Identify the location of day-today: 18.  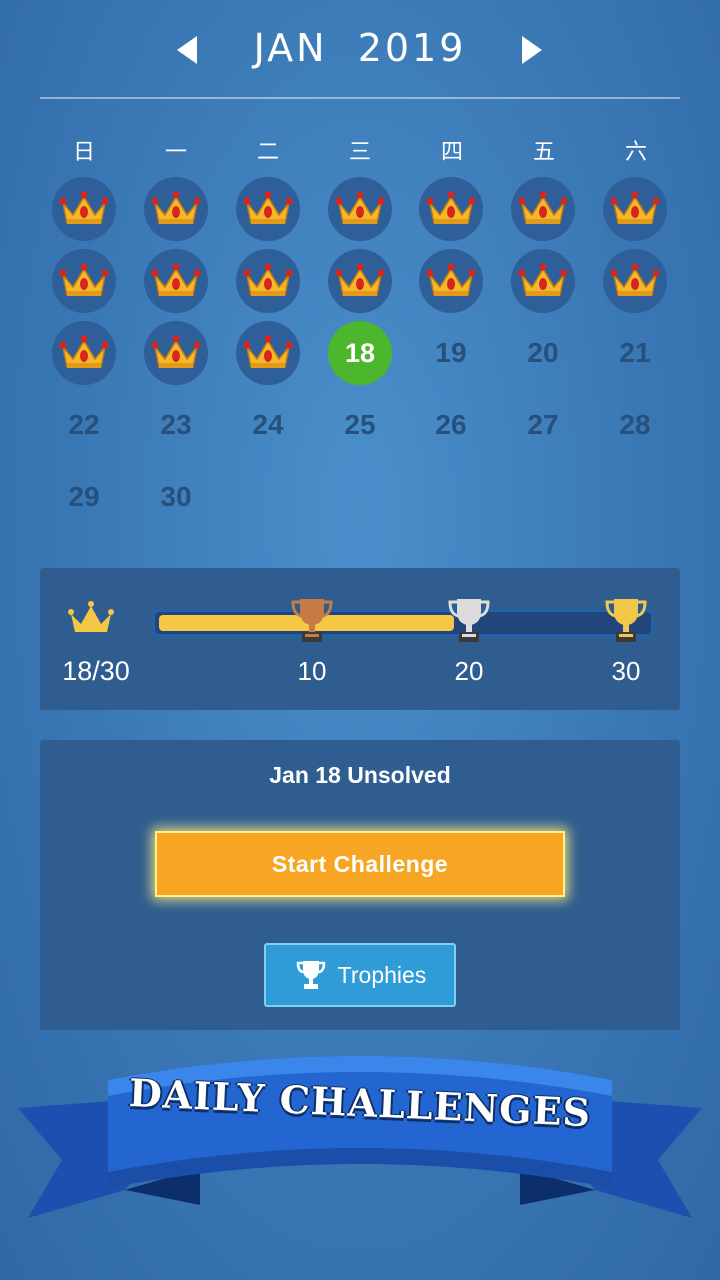
(360, 353).